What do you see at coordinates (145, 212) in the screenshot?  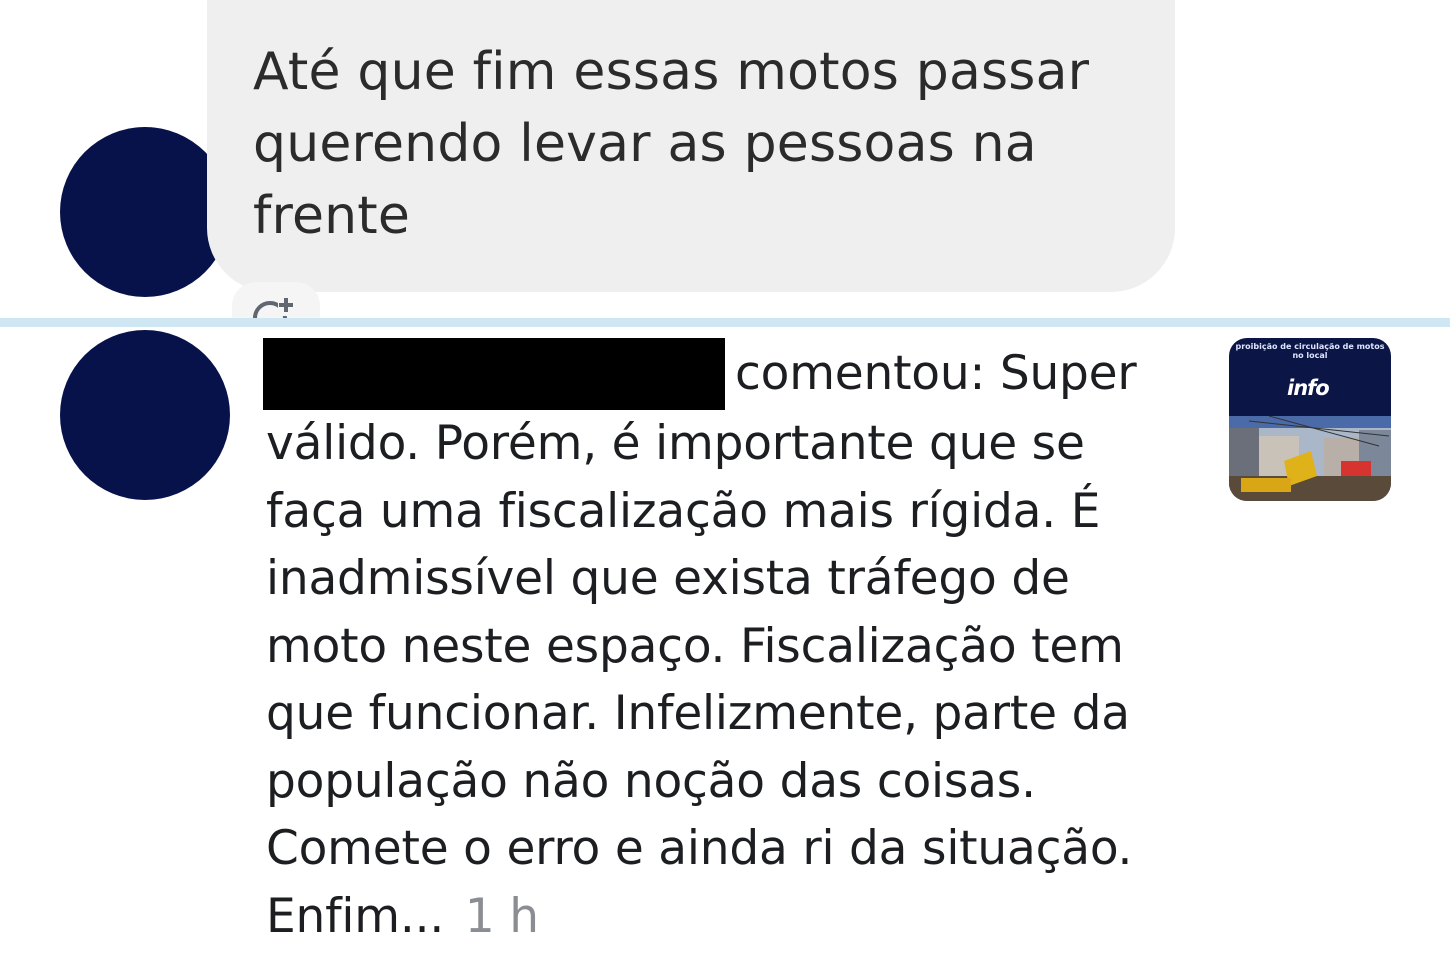 I see `commenter-avatar` at bounding box center [145, 212].